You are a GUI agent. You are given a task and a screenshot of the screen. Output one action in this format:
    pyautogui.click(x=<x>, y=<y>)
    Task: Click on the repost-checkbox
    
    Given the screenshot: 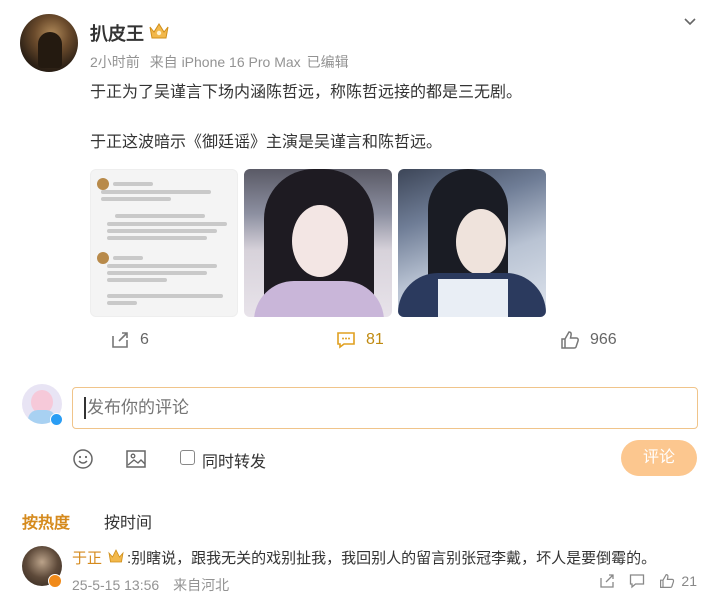 What is the action you would take?
    pyautogui.click(x=187, y=457)
    